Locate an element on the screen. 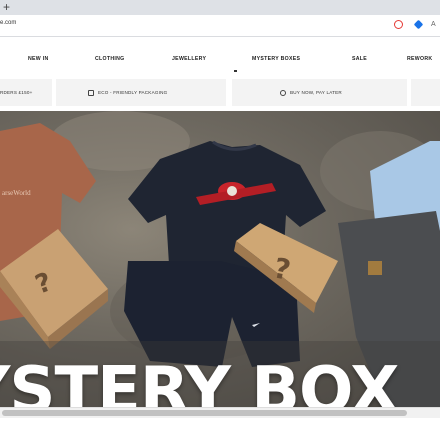  horizontal-scrollbar is located at coordinates (220, 412).